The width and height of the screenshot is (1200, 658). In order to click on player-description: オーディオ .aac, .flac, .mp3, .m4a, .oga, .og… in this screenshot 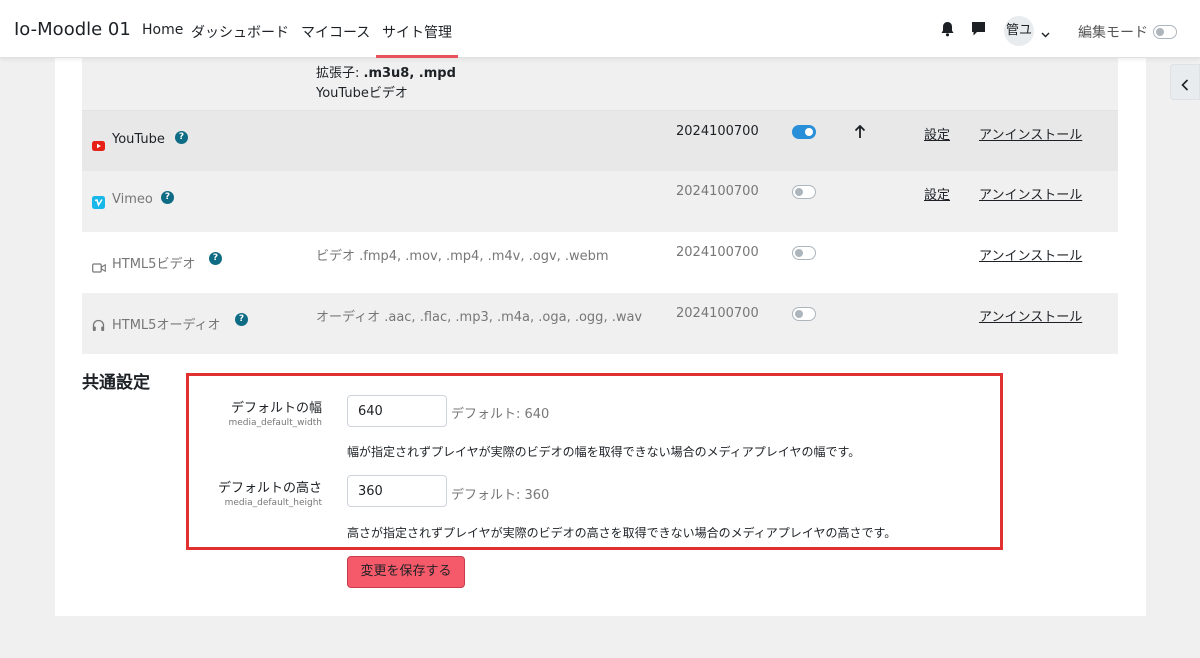, I will do `click(479, 317)`.